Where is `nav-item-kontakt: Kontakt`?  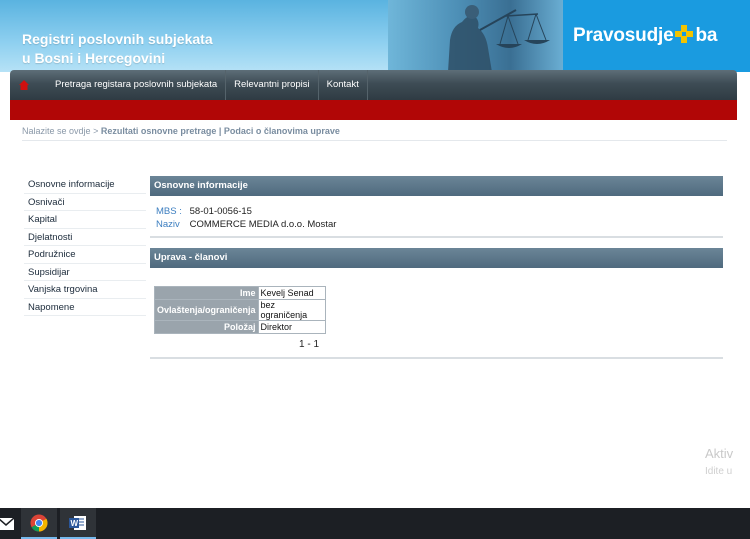 nav-item-kontakt: Kontakt is located at coordinates (343, 85).